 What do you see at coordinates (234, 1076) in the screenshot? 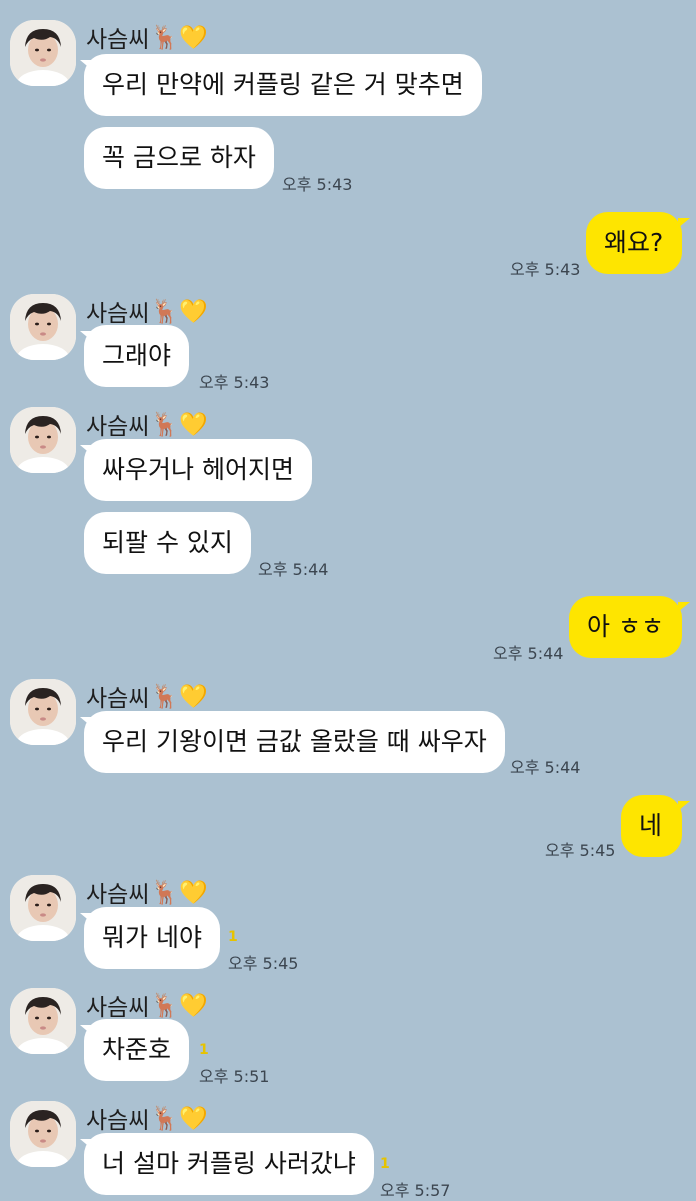
I see `timestamp: 오후 5:51` at bounding box center [234, 1076].